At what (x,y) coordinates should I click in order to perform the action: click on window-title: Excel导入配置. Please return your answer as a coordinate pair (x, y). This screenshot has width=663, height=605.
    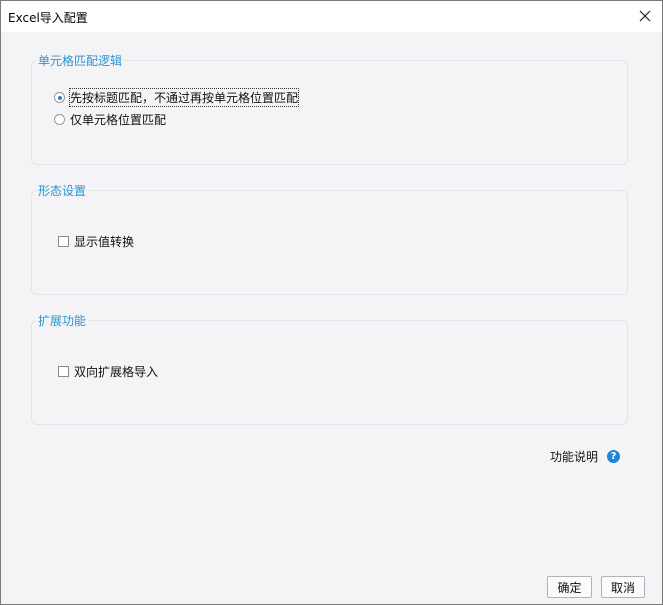
    Looking at the image, I should click on (48, 18).